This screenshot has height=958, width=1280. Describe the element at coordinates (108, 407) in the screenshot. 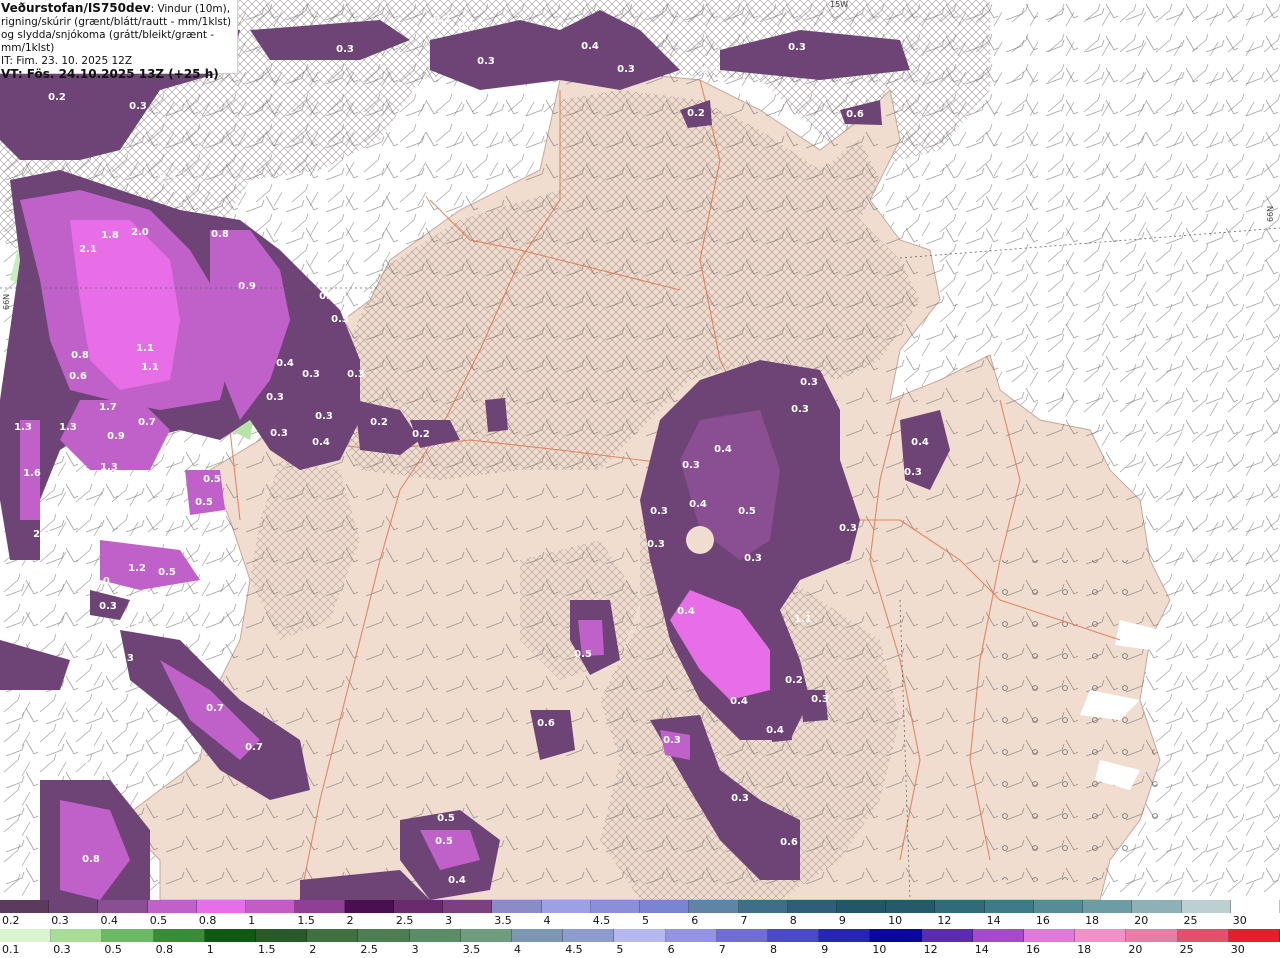

I see `precip-value-label: 1.7` at that location.